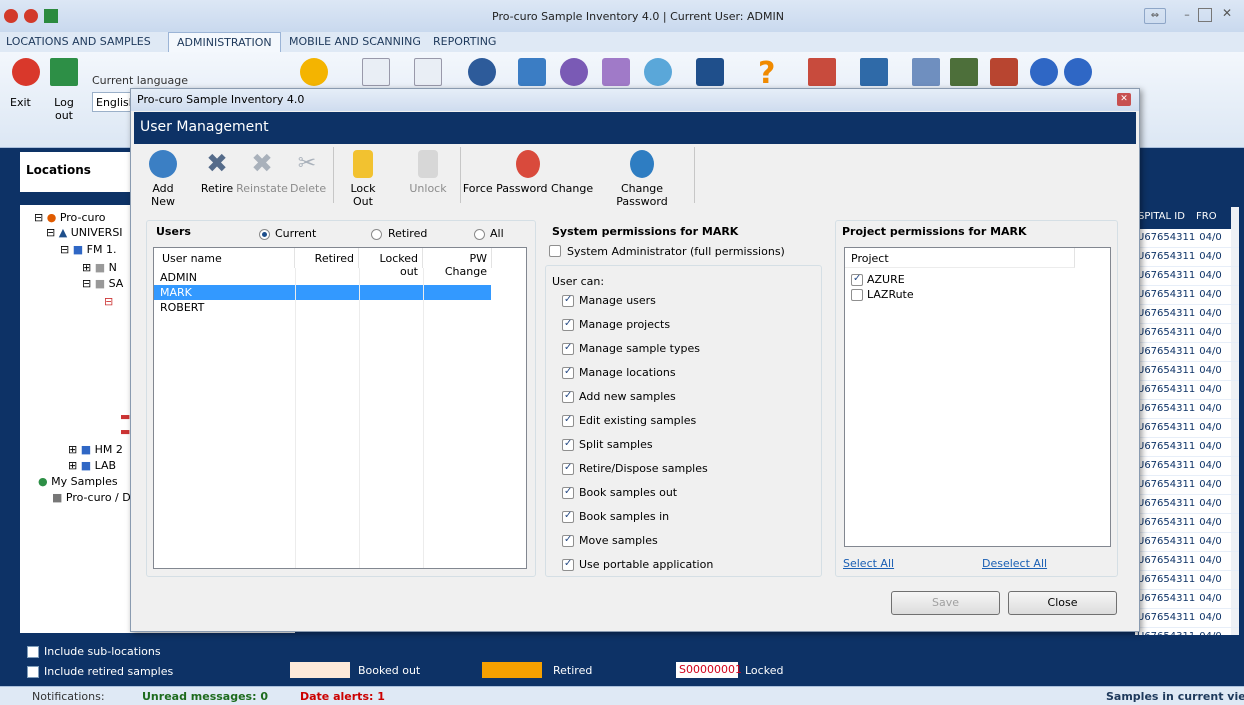 The height and width of the screenshot is (705, 1244). Describe the element at coordinates (95, 449) in the screenshot. I see `tree-node: ⊞ ■ HM 2` at that location.